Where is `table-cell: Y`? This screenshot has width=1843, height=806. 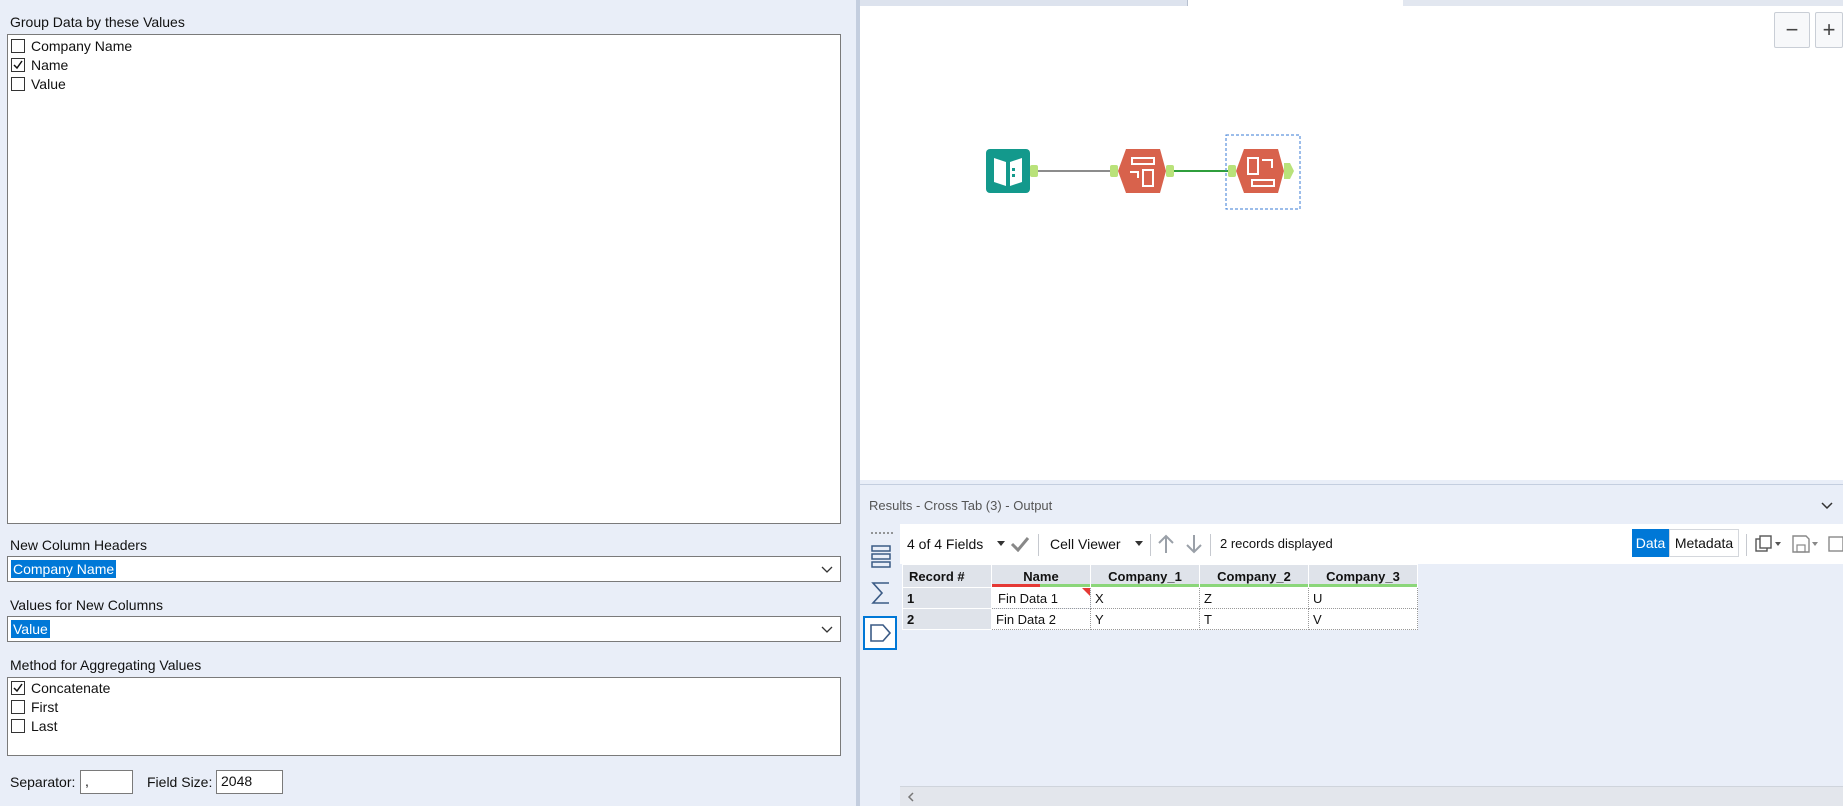 table-cell: Y is located at coordinates (1145, 619).